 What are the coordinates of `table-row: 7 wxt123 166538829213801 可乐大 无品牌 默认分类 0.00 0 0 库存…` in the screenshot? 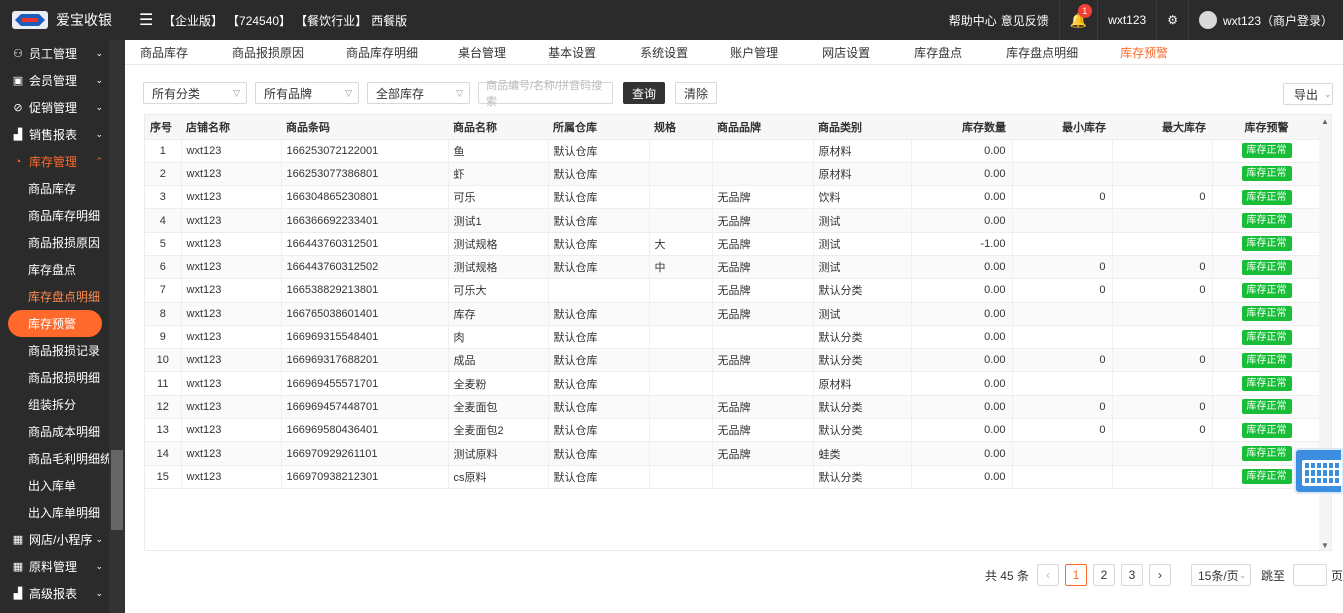 It's located at (733, 290).